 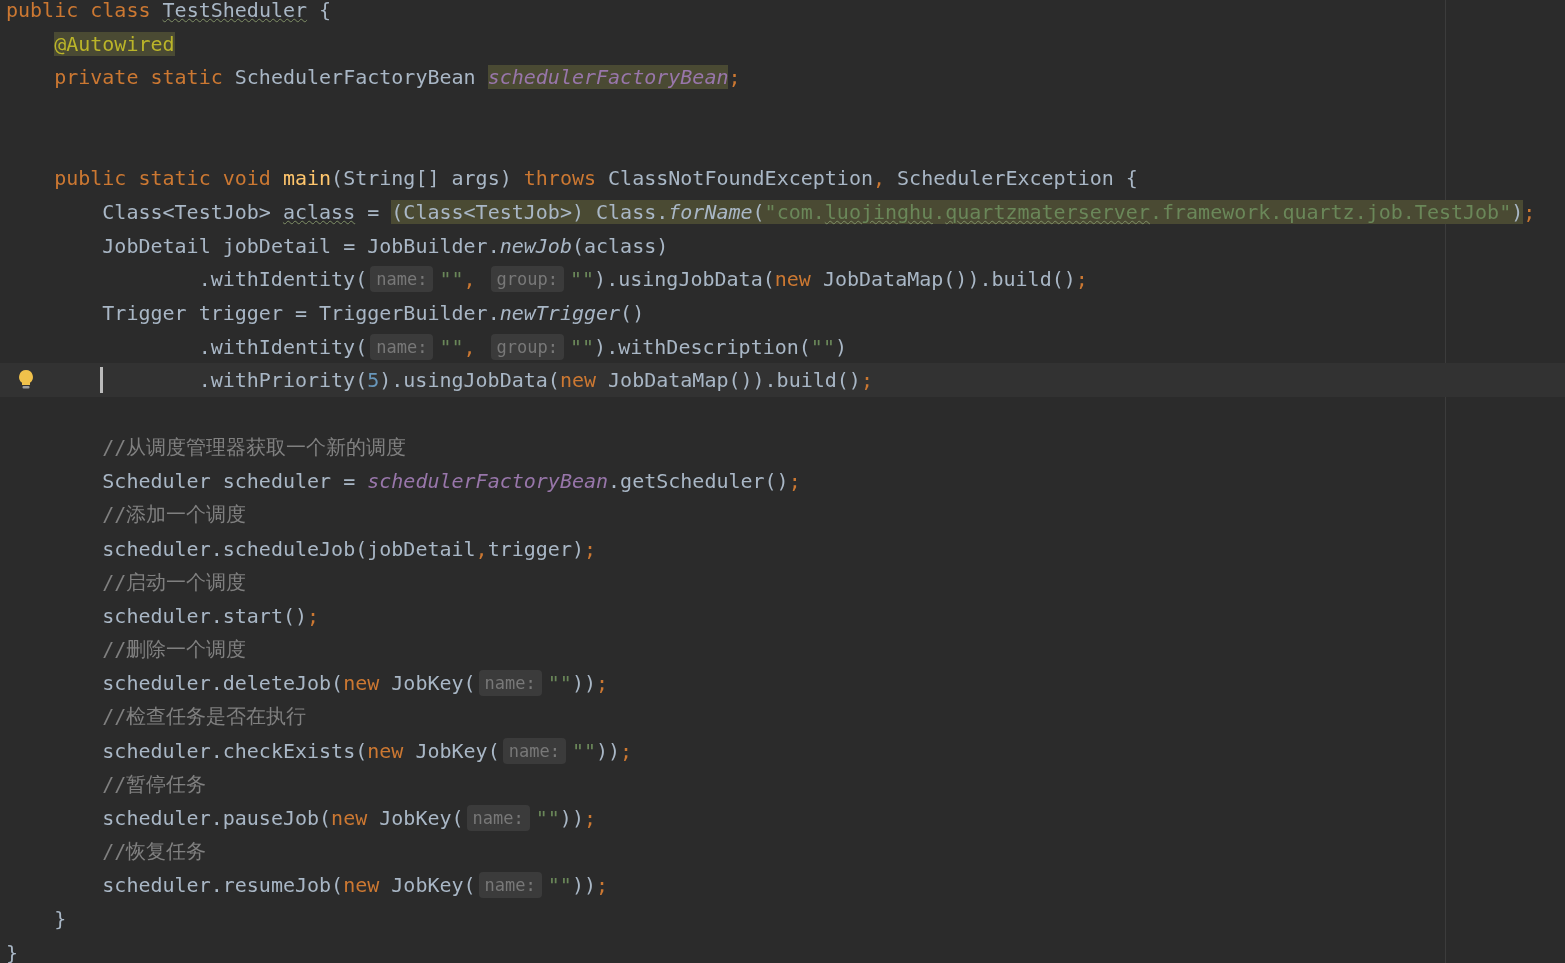 I want to click on code-token: luojinghu, so click(x=879, y=211).